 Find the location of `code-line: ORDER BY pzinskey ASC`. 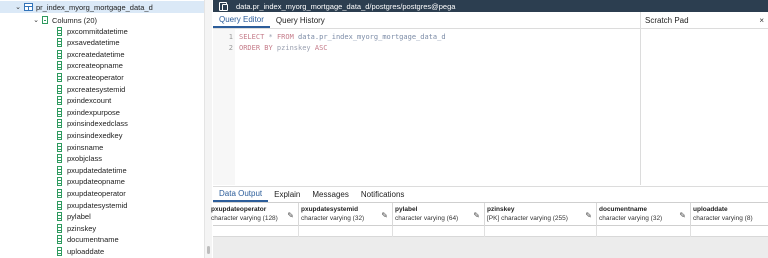

code-line: ORDER BY pzinskey ASC is located at coordinates (283, 48).